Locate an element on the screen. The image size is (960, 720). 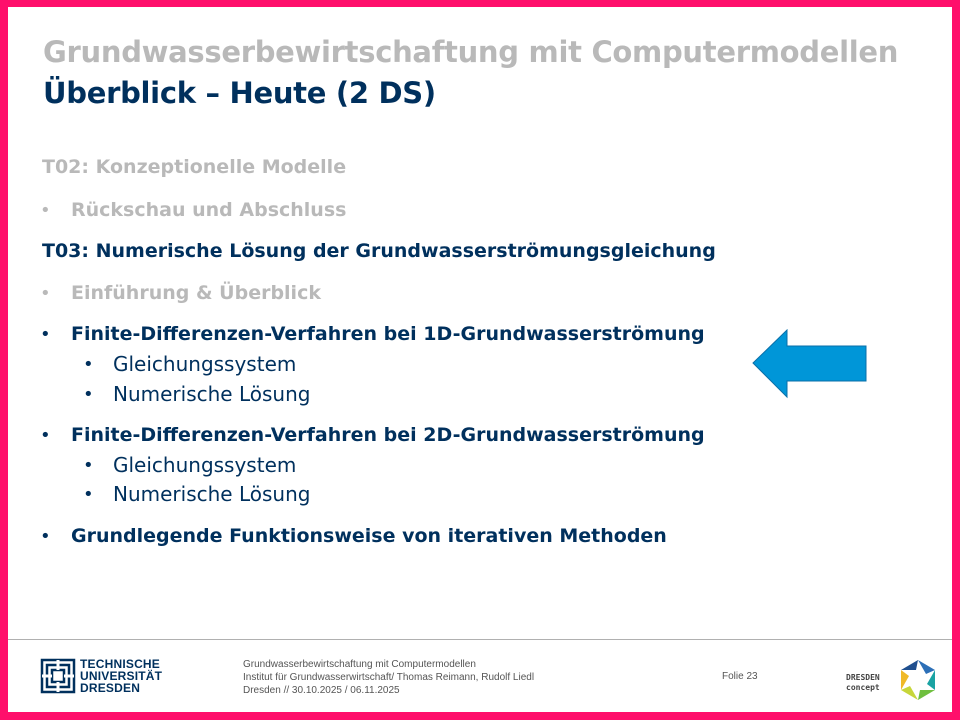
tud-logo-icon is located at coordinates (58, 676).